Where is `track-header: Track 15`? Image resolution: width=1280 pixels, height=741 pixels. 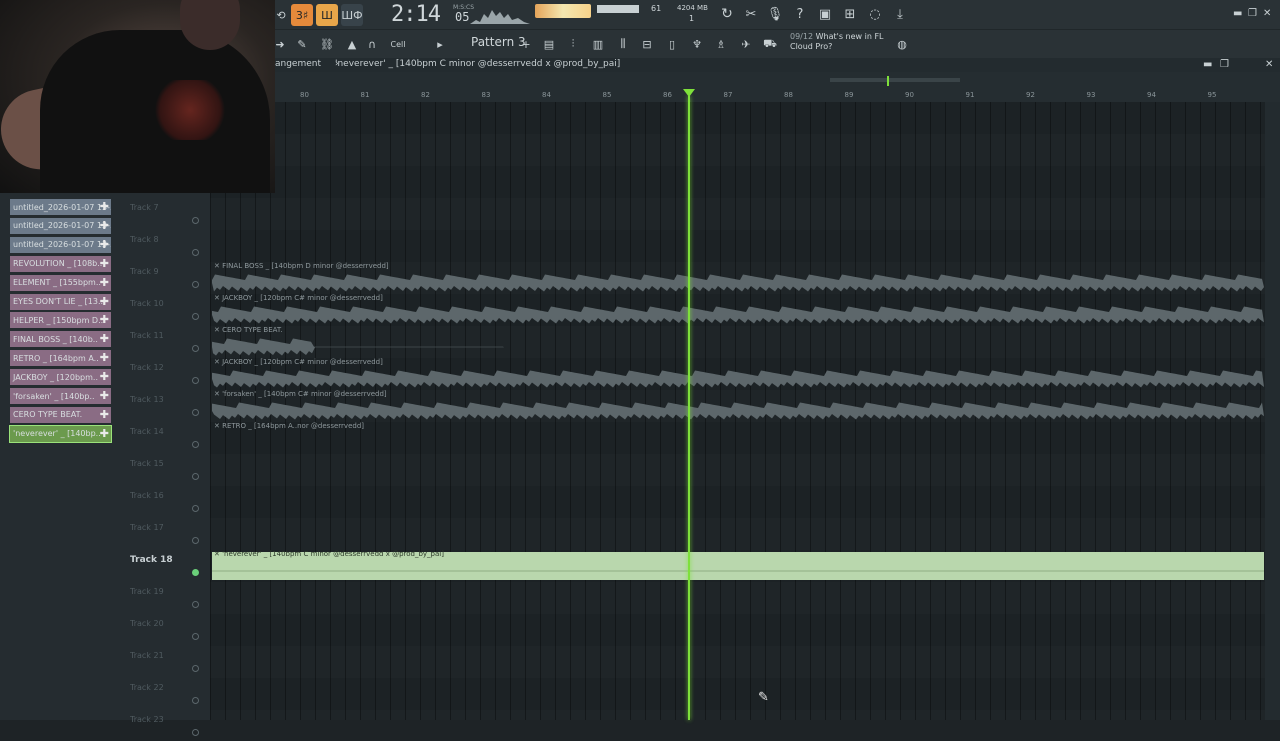 track-header: Track 15 is located at coordinates (164, 469).